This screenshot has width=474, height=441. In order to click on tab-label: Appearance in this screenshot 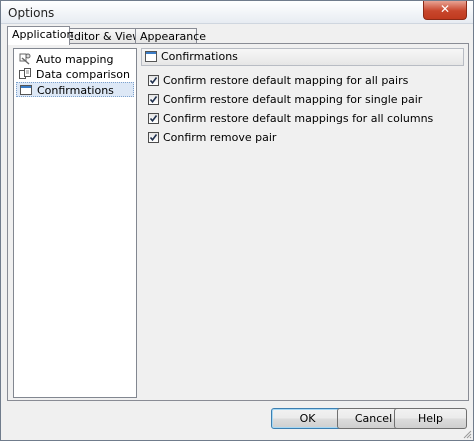, I will do `click(173, 36)`.